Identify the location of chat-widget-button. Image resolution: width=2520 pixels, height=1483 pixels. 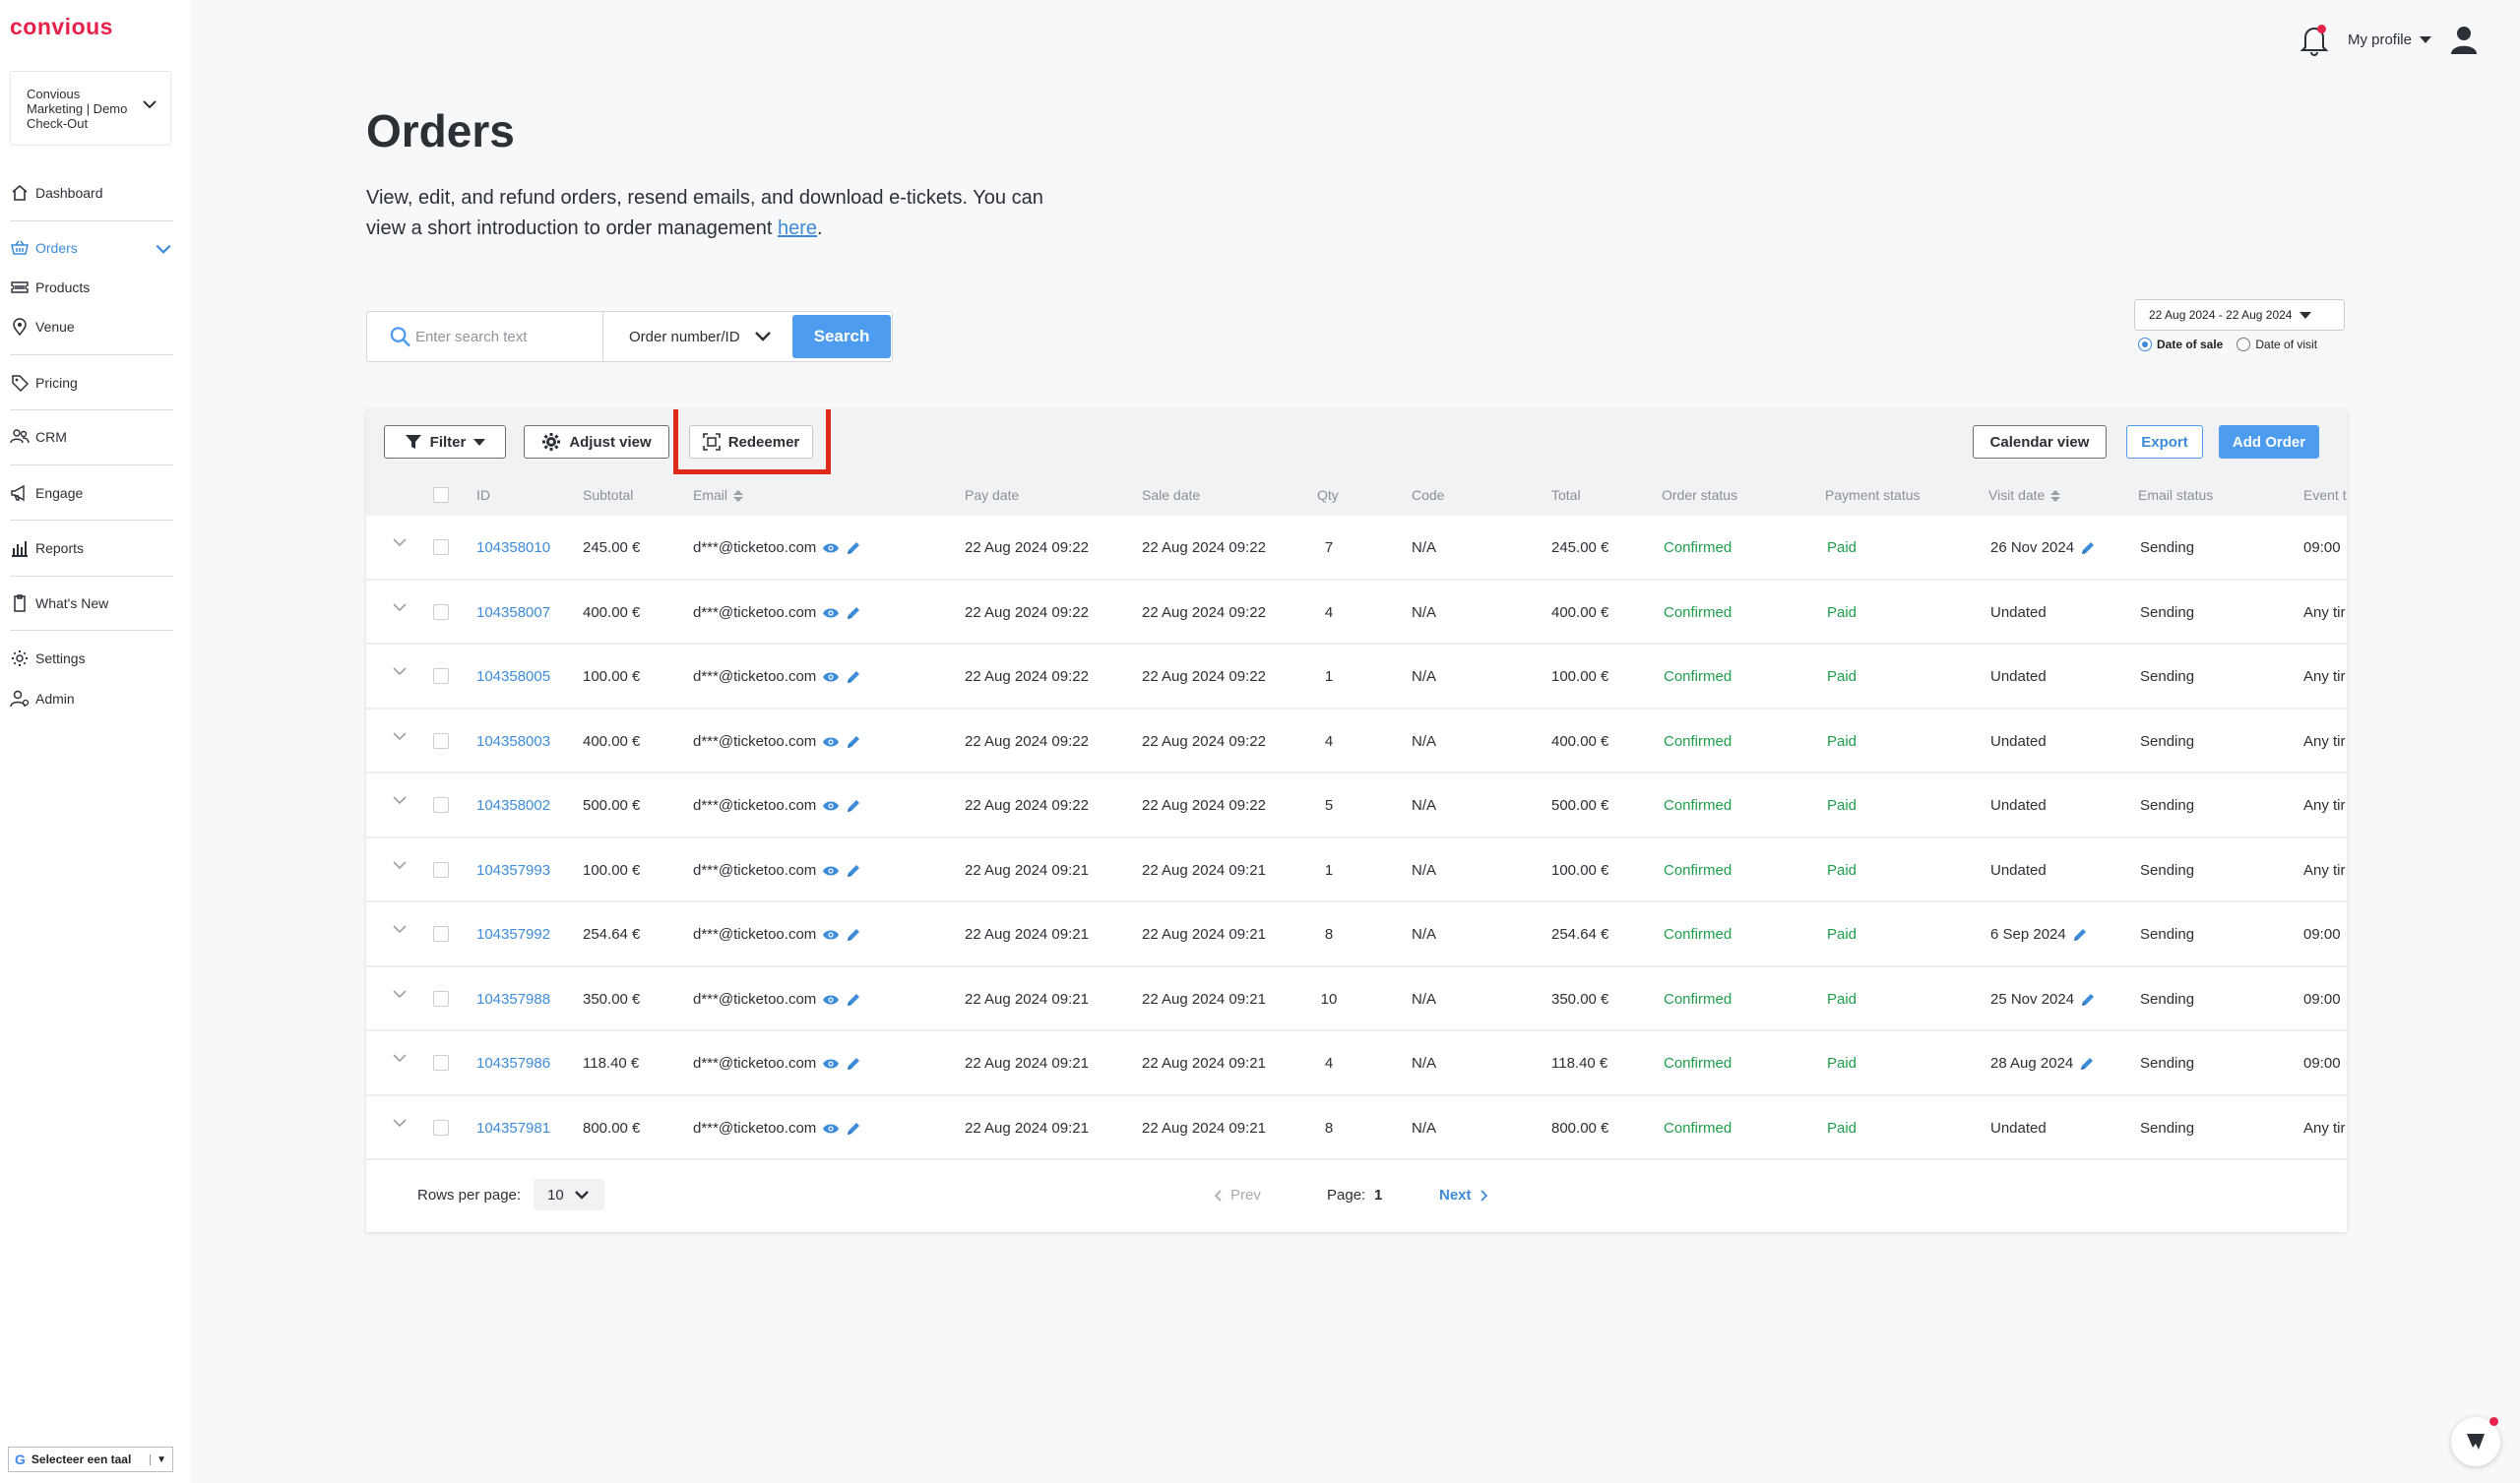
(2475, 1441).